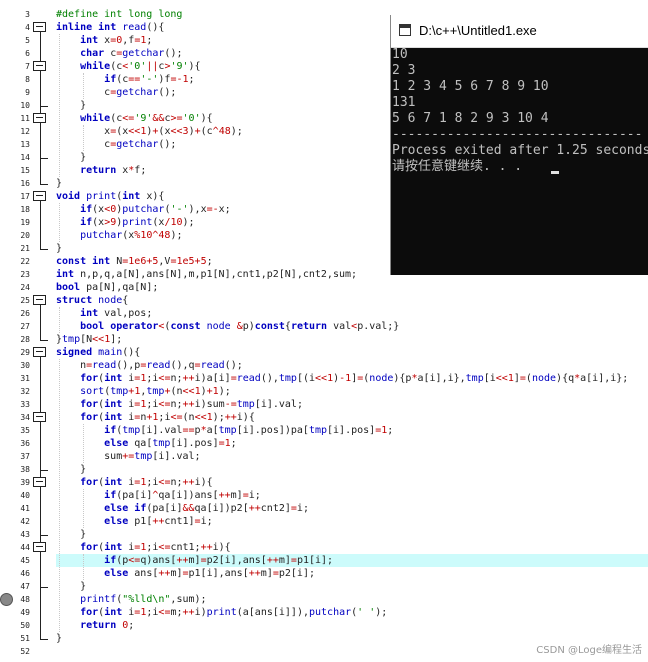 This screenshot has width=648, height=662. What do you see at coordinates (470, 118) in the screenshot?
I see `console-output-line: 5 6 7 1 8 2 9 3 10 4` at bounding box center [470, 118].